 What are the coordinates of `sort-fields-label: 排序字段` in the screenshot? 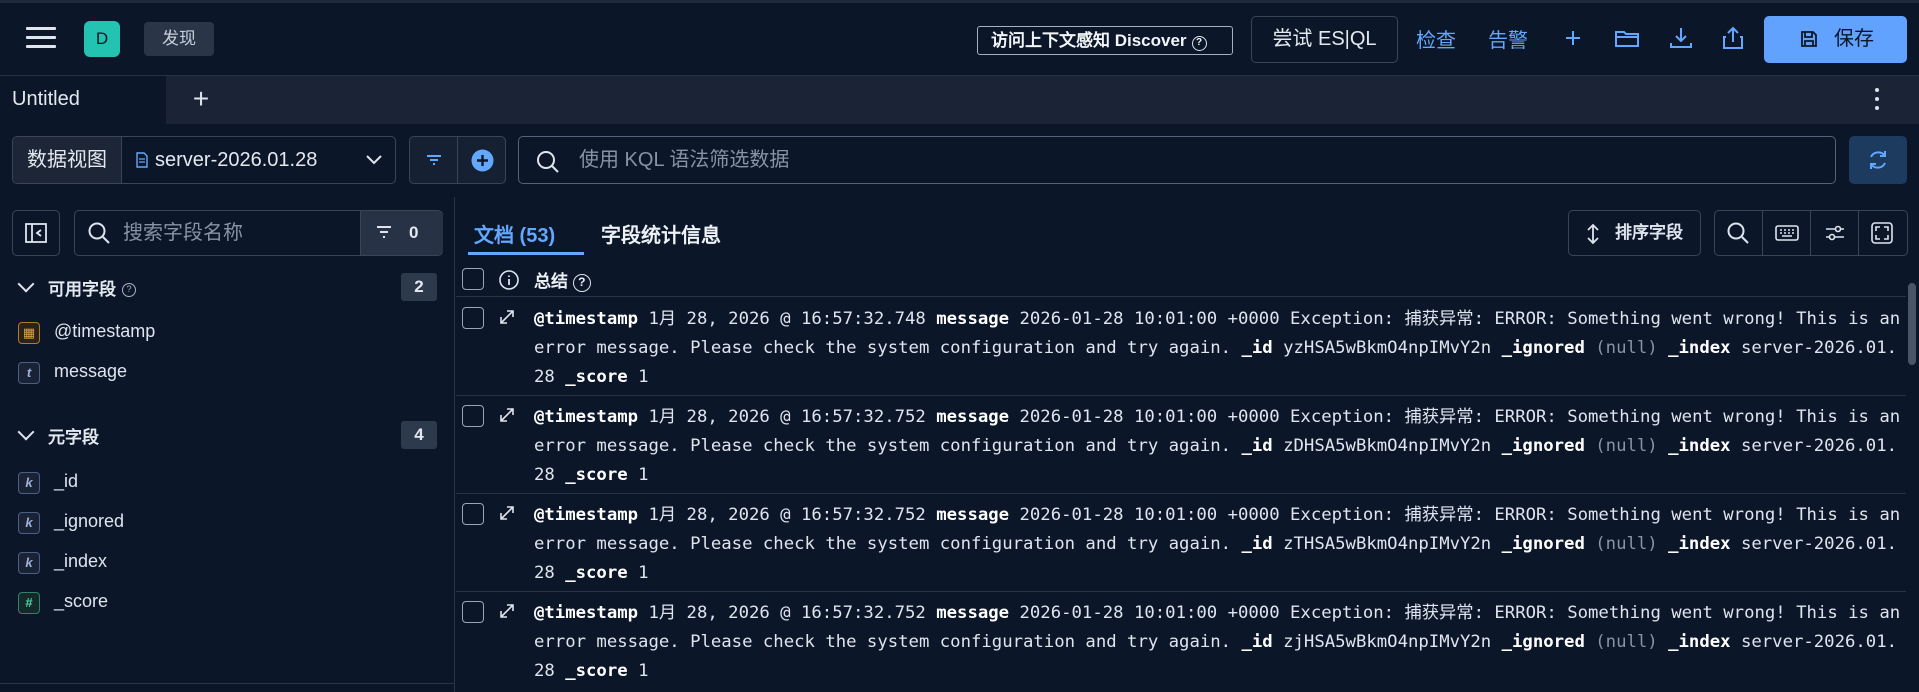 It's located at (1649, 232).